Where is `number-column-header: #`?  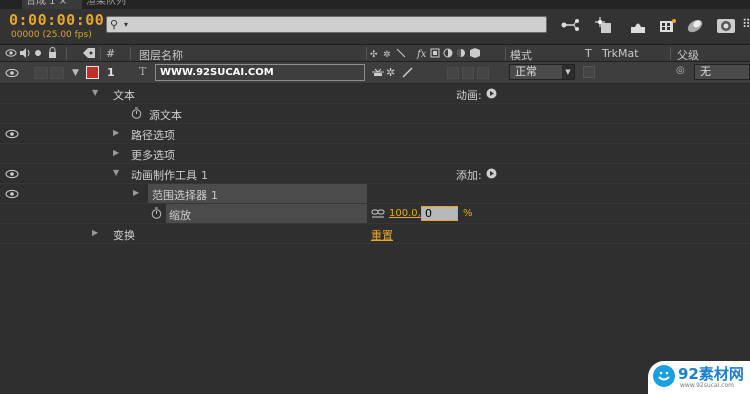 number-column-header: # is located at coordinates (110, 53).